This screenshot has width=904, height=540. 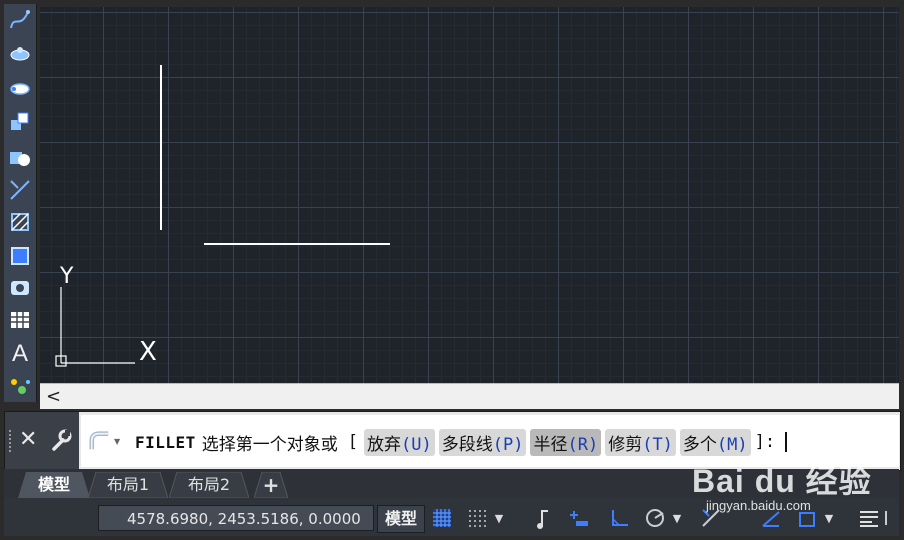 What do you see at coordinates (384, 444) in the screenshot?
I see `option-label: 放弃` at bounding box center [384, 444].